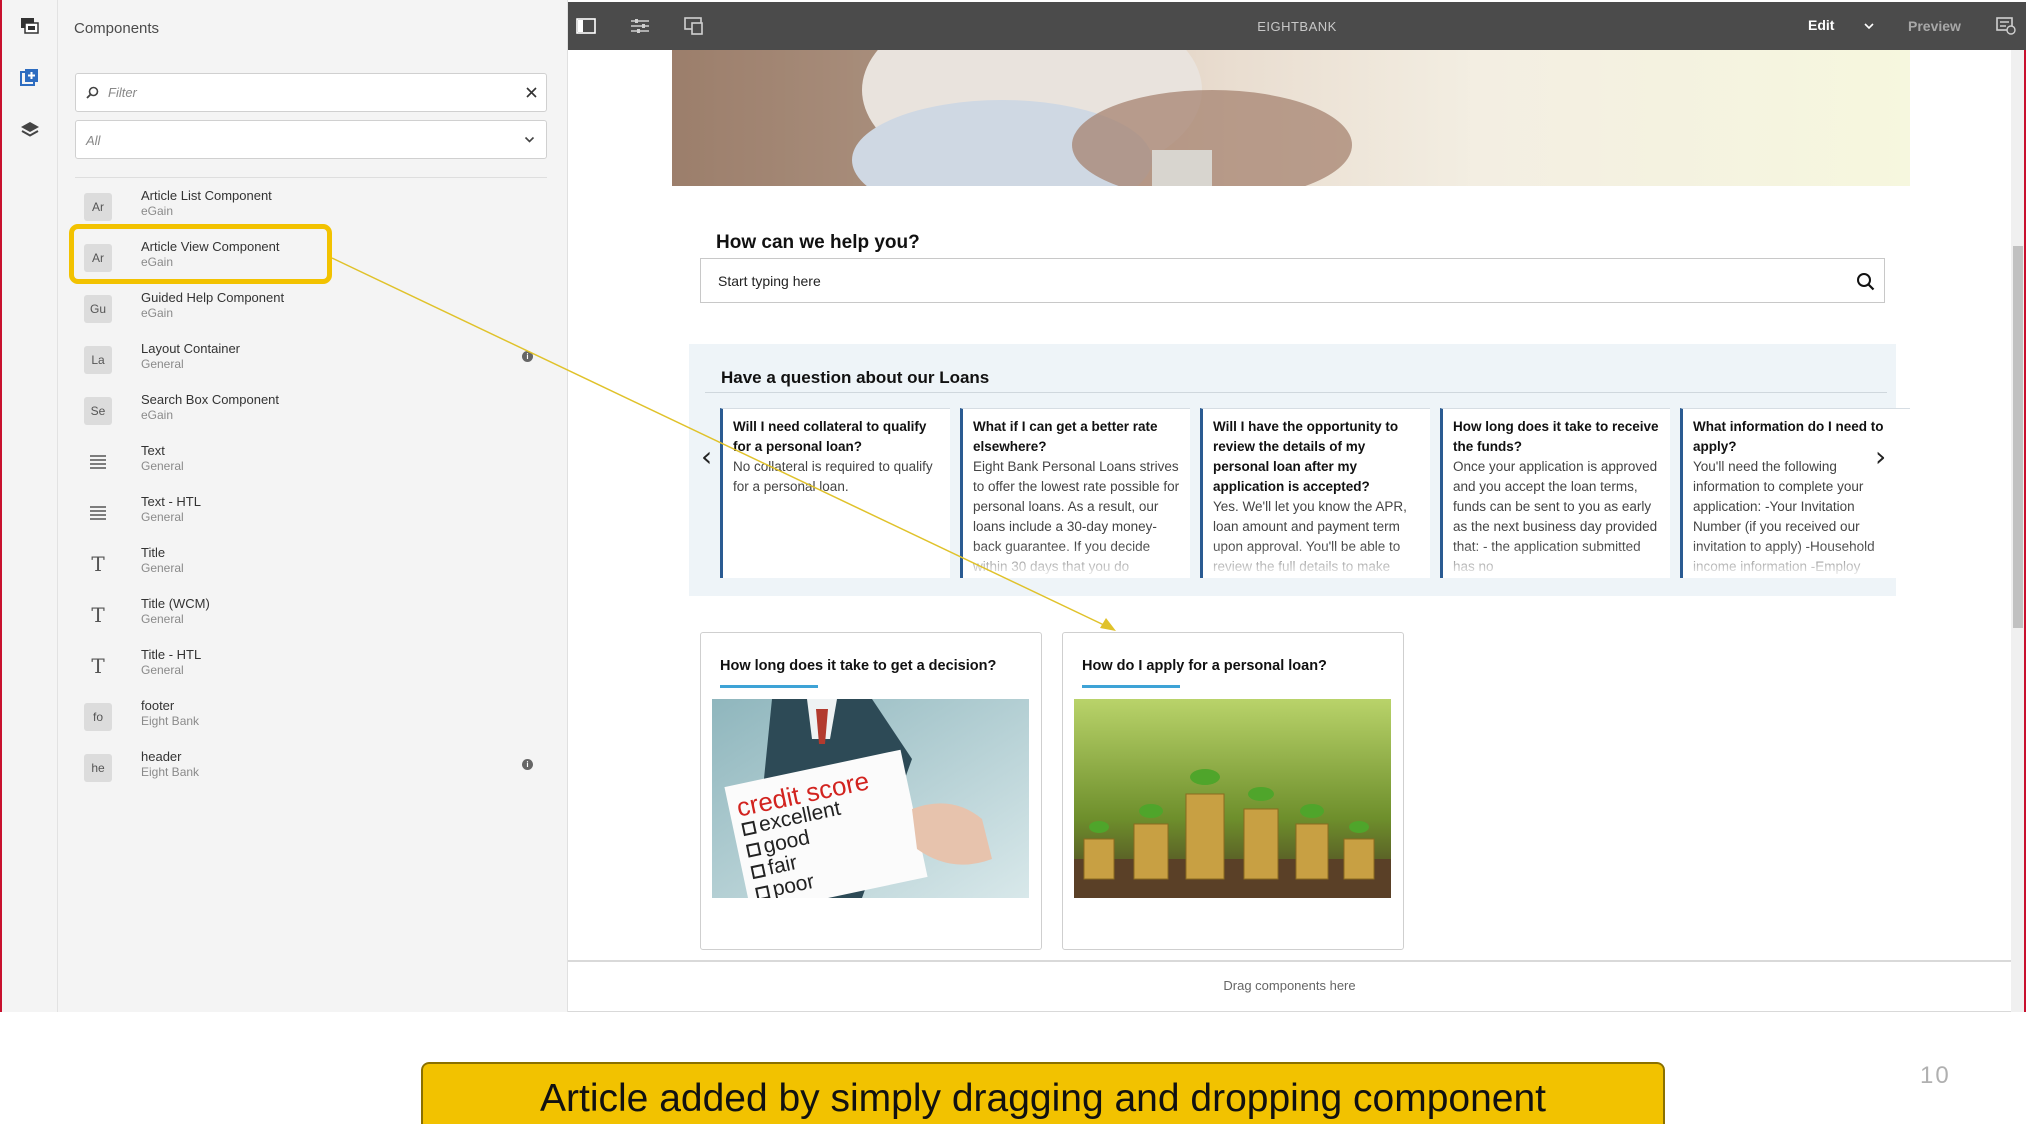 This screenshot has height=1124, width=2042. What do you see at coordinates (30, 26) in the screenshot?
I see `assets-icon` at bounding box center [30, 26].